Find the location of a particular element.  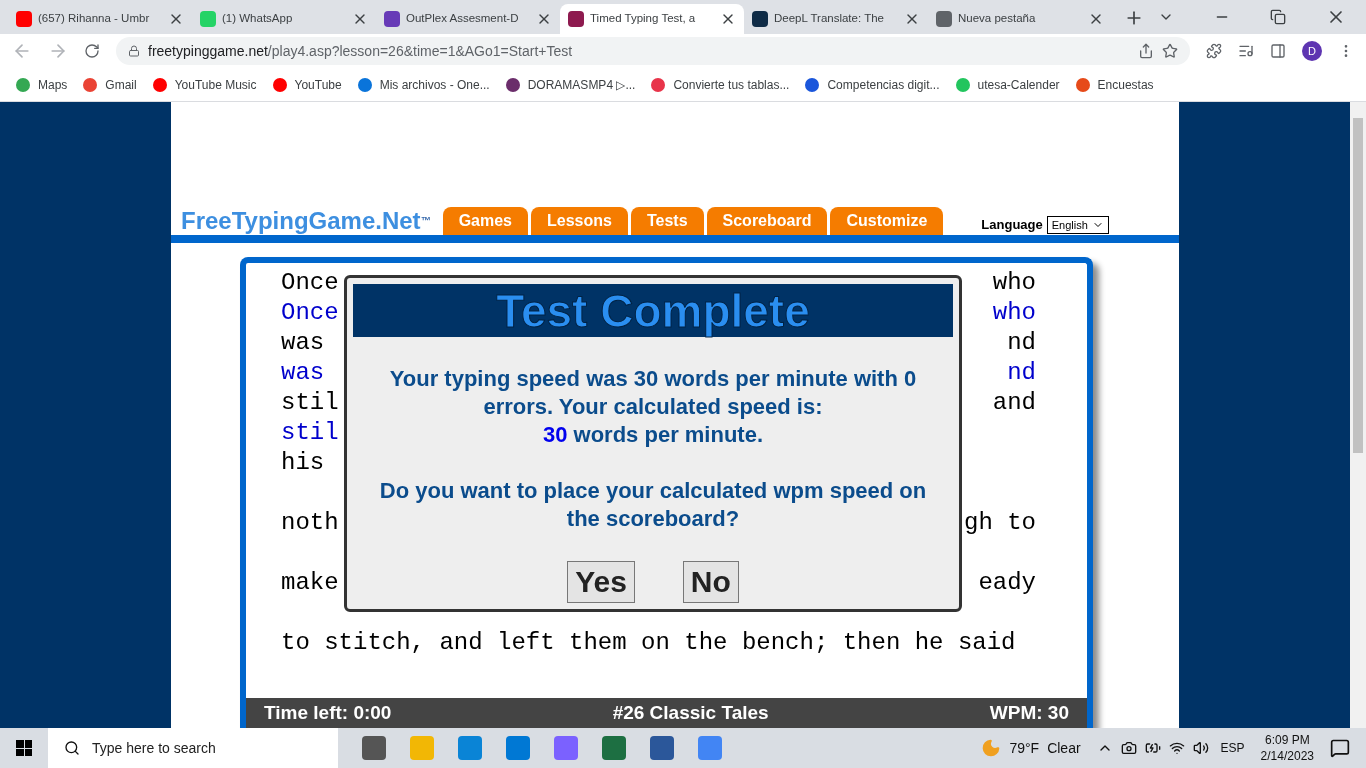

url-text: freetypinggame.net/play4.asp?lesson=26&time=1&AGo1=Start+Test is located at coordinates (361, 51).